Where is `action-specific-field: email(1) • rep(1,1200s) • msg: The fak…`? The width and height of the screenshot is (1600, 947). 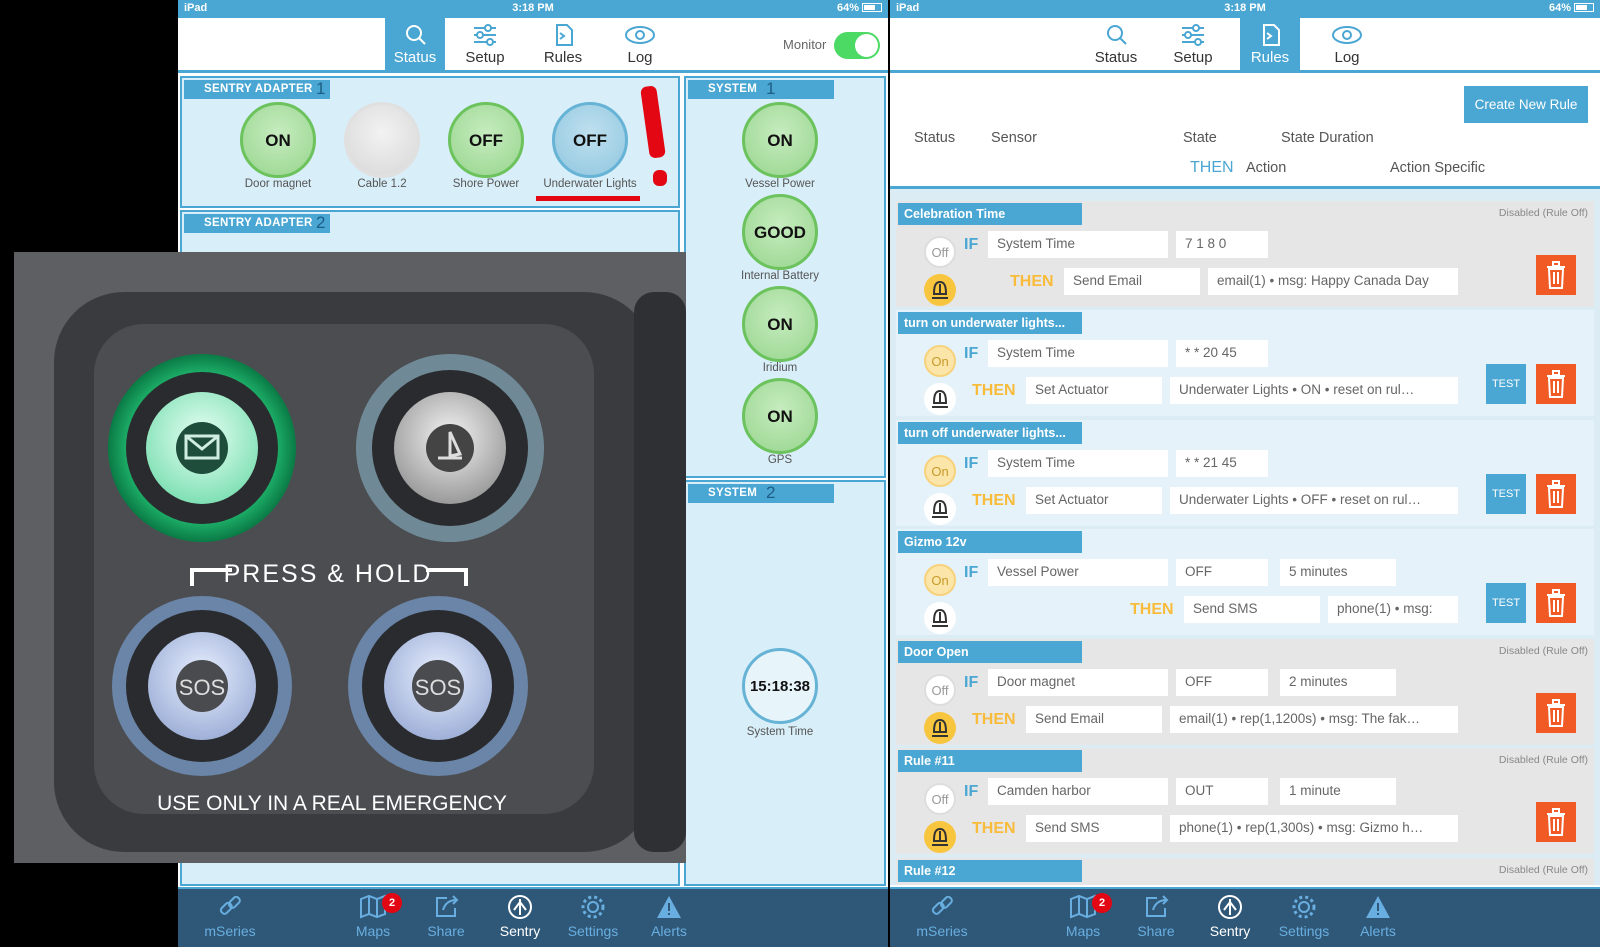
action-specific-field: email(1) • rep(1,1200s) • msg: The fak… is located at coordinates (1314, 719).